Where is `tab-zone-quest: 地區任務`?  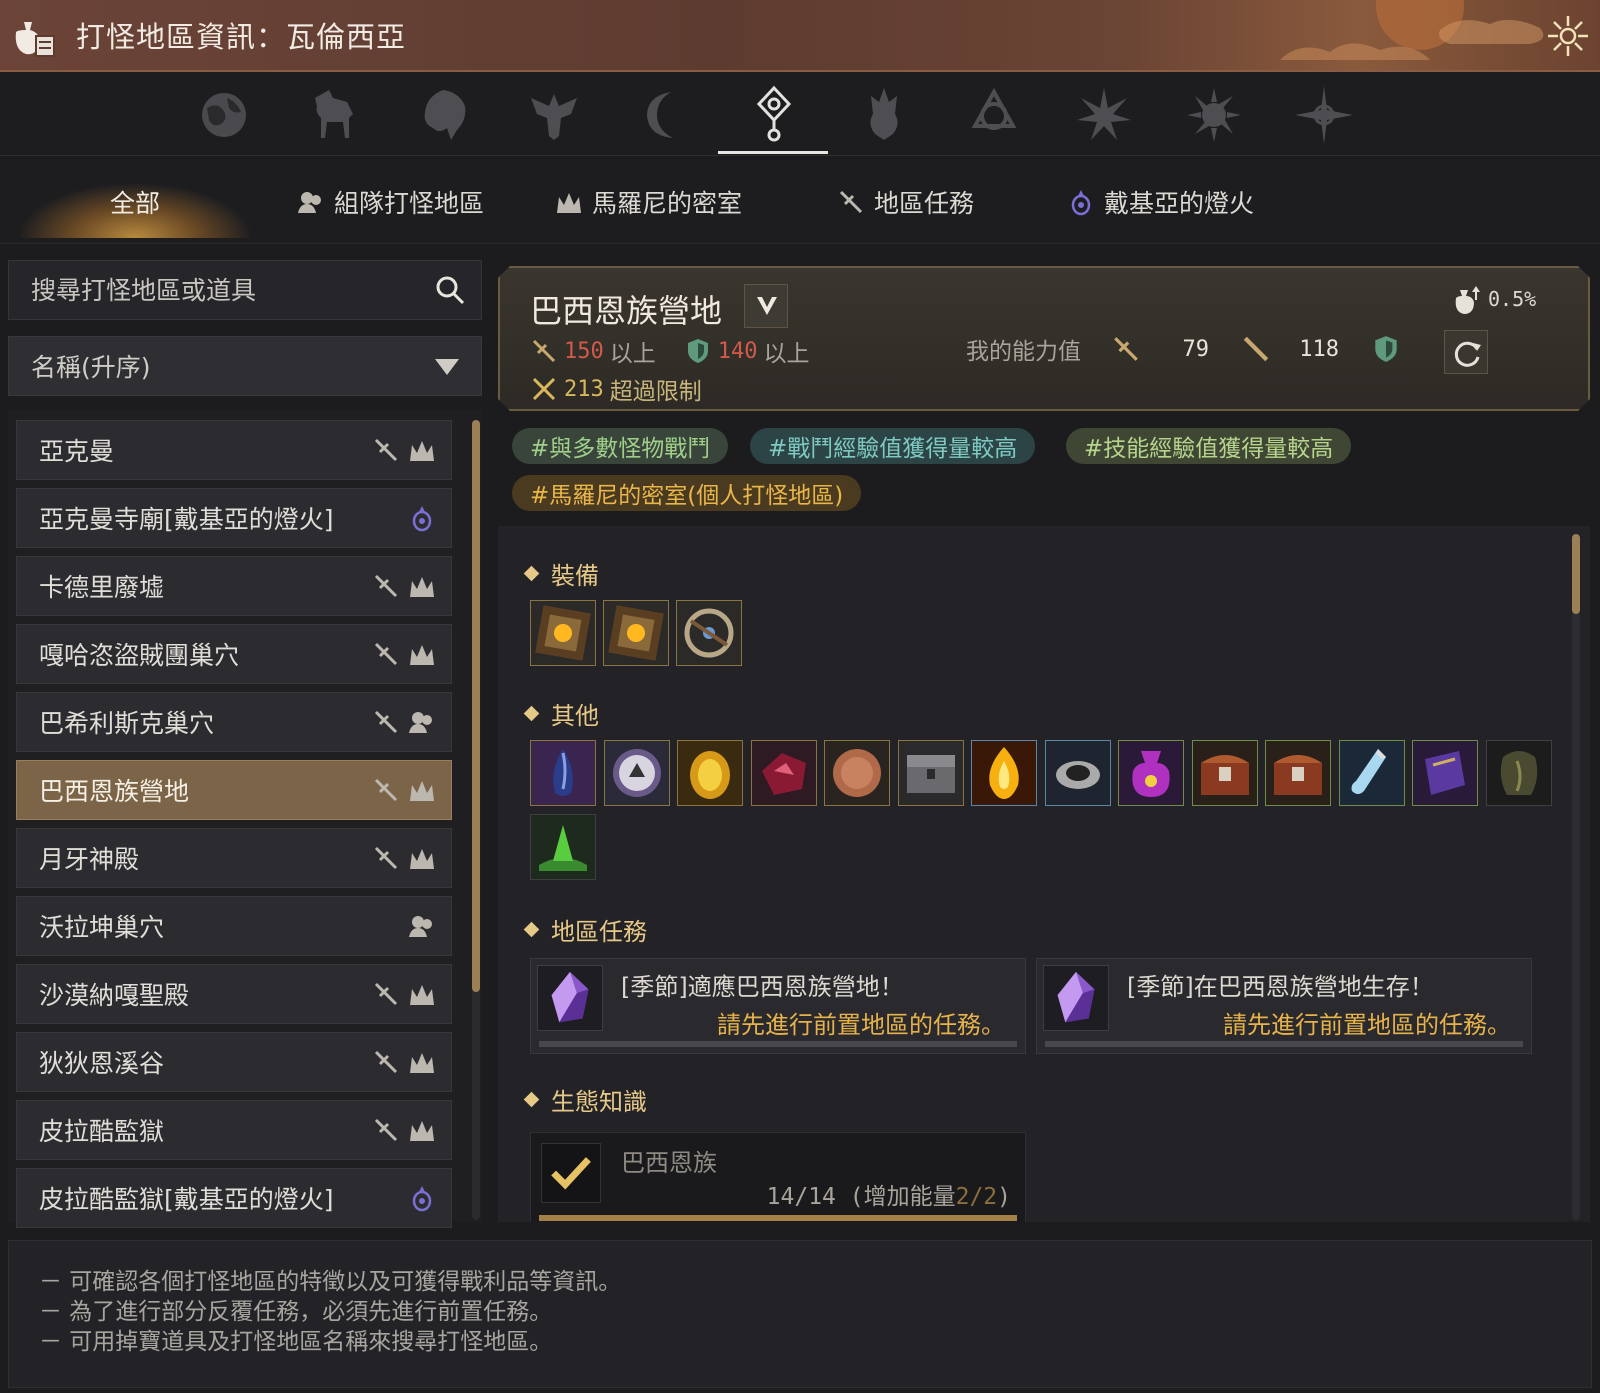
tab-zone-quest: 地區任務 is located at coordinates (905, 202).